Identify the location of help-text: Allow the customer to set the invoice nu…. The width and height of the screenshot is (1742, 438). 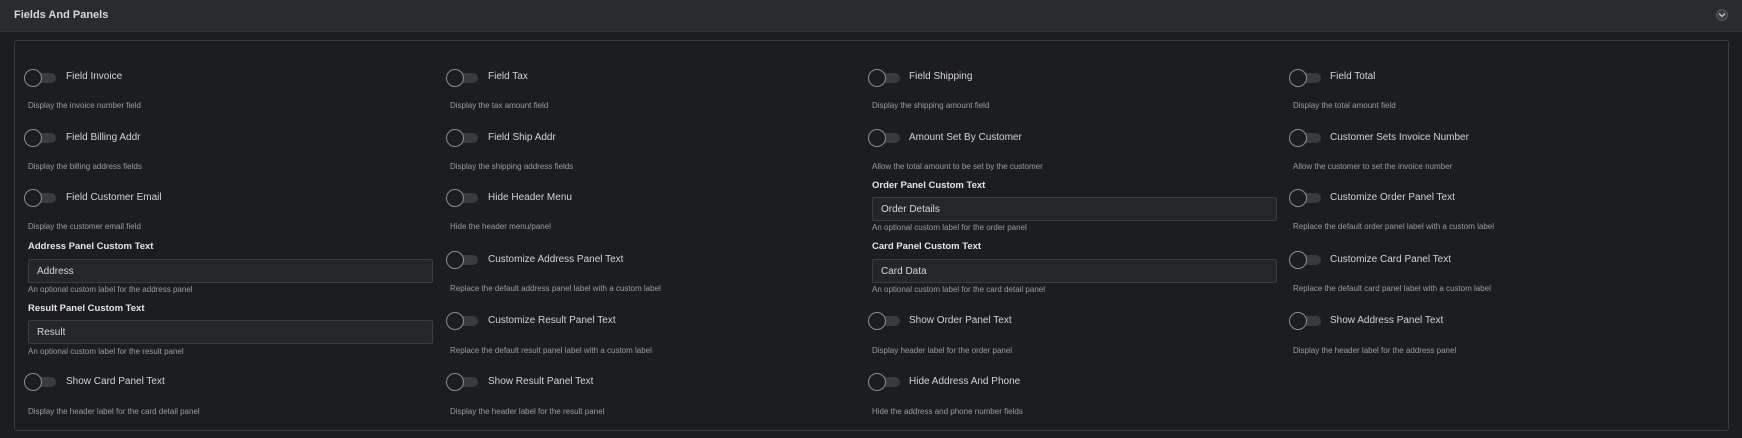
(1373, 166).